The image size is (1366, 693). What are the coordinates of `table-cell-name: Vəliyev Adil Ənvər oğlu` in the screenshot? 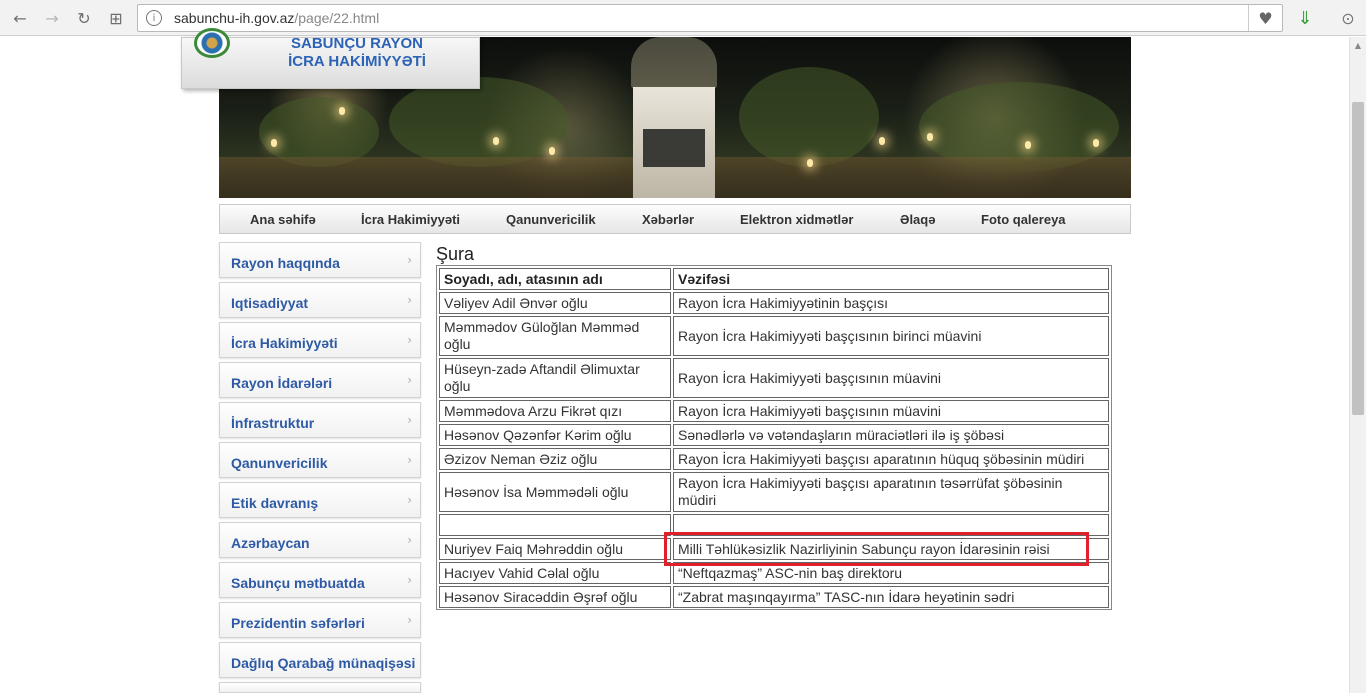 It's located at (555, 303).